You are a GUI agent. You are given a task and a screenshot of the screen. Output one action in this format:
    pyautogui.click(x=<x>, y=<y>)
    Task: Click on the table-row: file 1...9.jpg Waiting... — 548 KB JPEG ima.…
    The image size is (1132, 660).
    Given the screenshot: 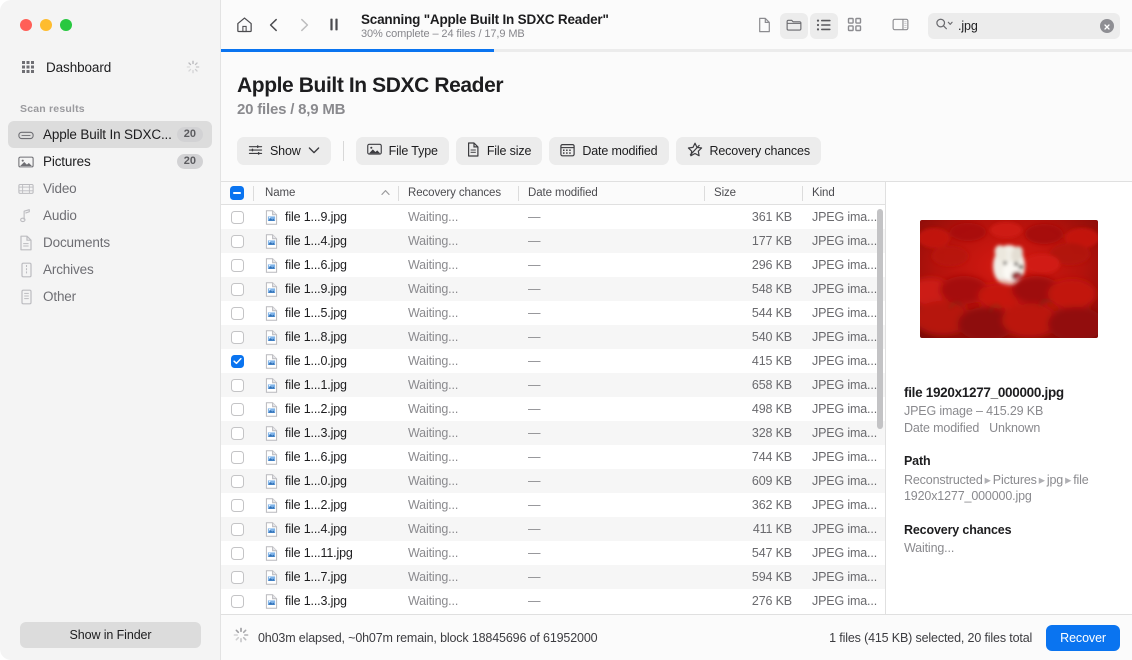 What is the action you would take?
    pyautogui.click(x=553, y=289)
    